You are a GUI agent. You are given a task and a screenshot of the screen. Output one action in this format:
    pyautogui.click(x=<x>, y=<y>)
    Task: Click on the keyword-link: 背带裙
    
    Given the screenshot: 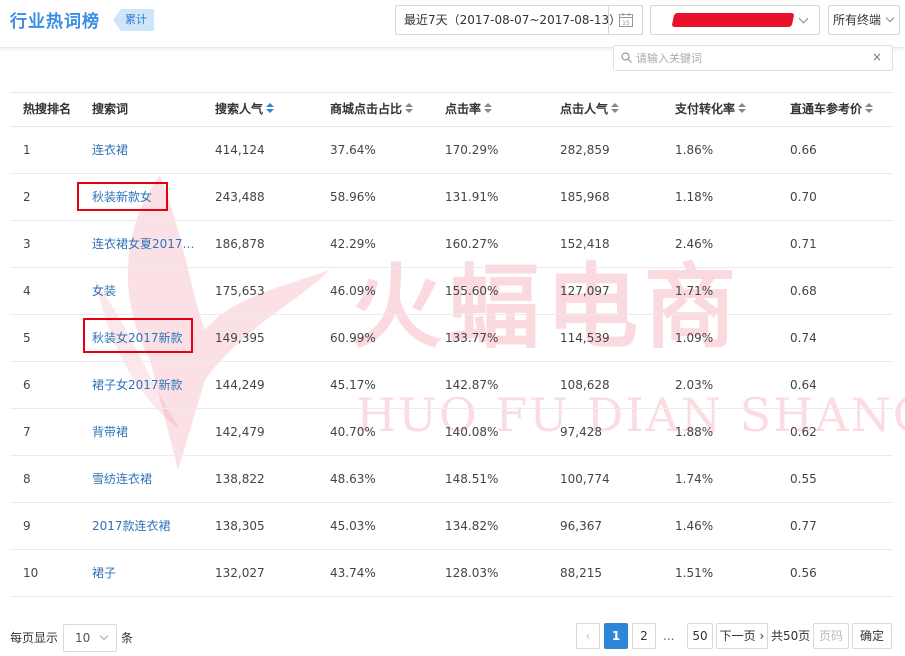 What is the action you would take?
    pyautogui.click(x=148, y=432)
    